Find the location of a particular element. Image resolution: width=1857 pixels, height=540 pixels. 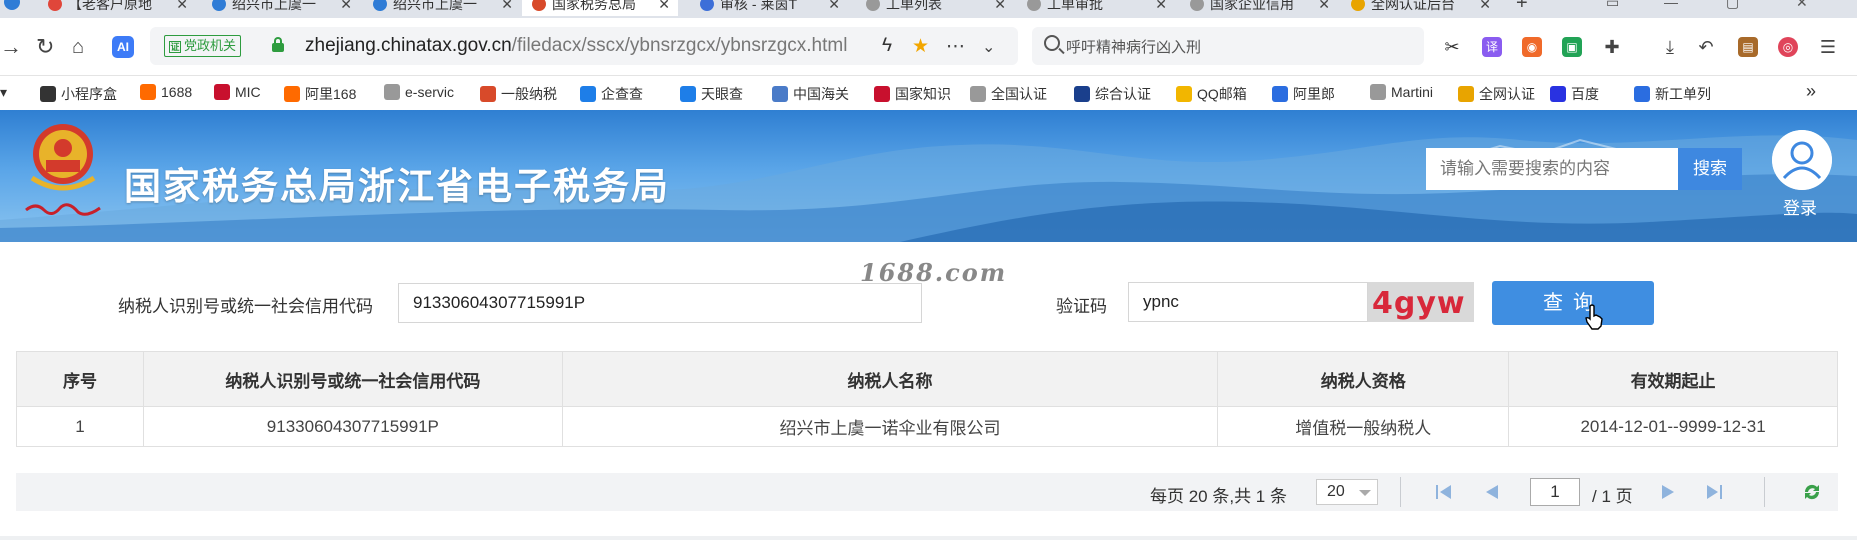

table-cell: 91330604307715991P is located at coordinates (352, 426).